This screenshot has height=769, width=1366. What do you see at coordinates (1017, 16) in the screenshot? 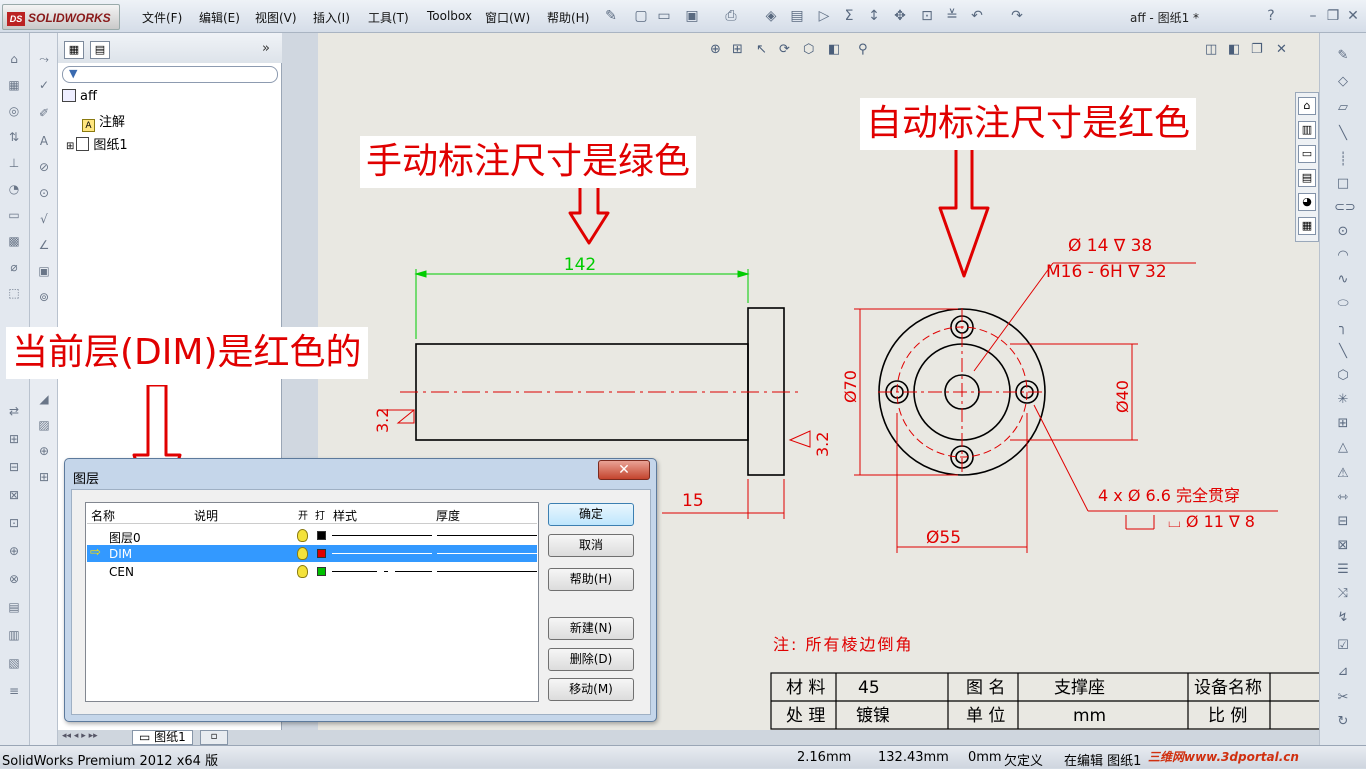
I see `redo-icon: ↷` at bounding box center [1017, 16].